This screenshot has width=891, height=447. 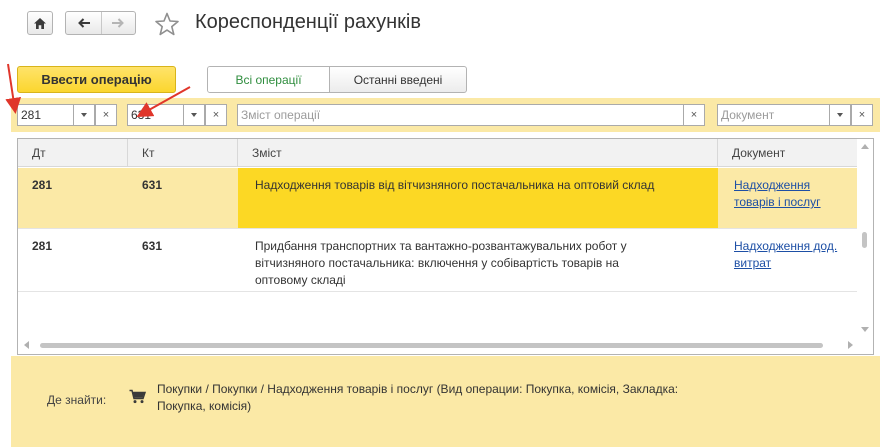 What do you see at coordinates (397, 79) in the screenshot?
I see `tab-recent-operations: Останні введені` at bounding box center [397, 79].